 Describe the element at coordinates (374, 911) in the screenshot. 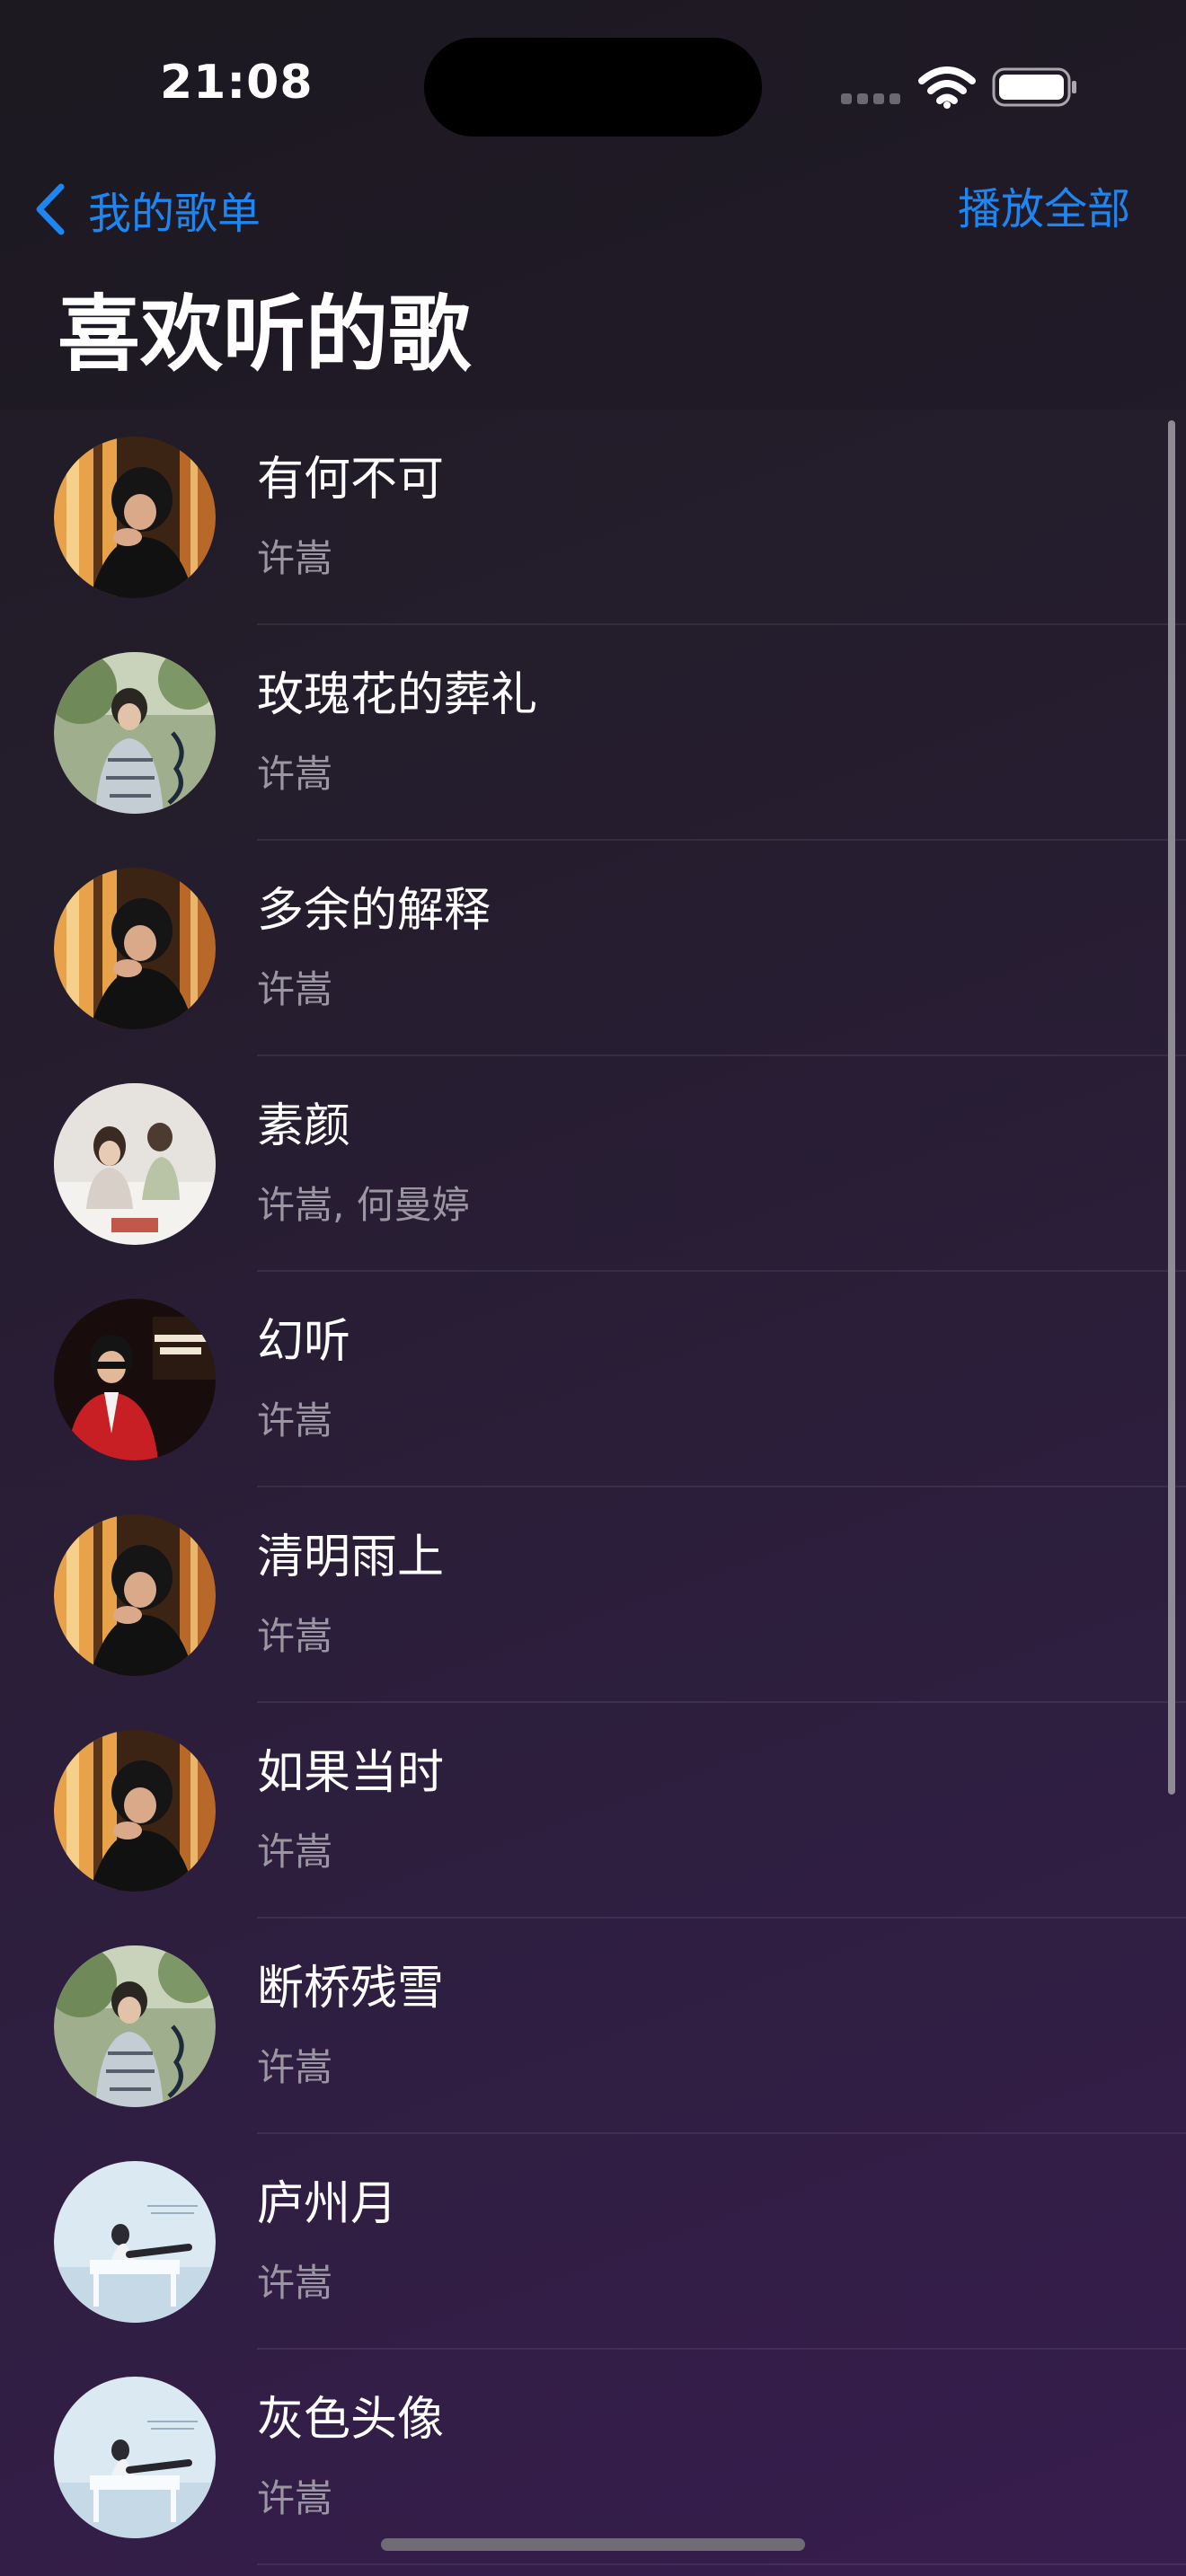

I see `song-title: 多余的解释` at that location.